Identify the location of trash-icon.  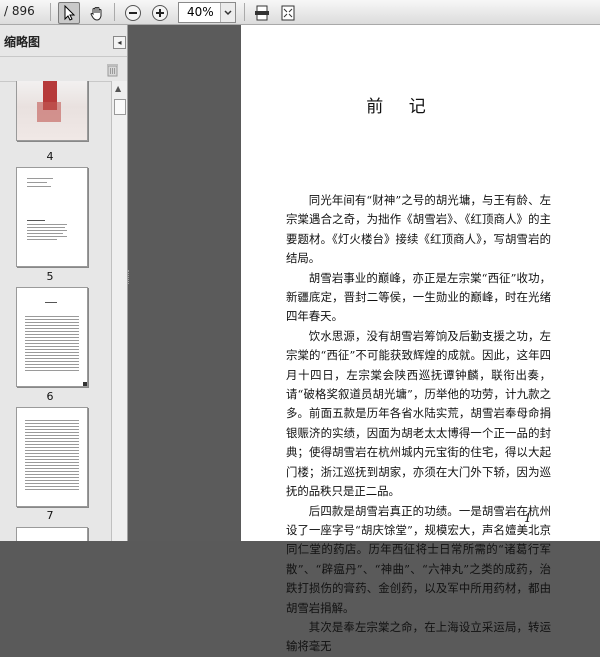
(112, 70).